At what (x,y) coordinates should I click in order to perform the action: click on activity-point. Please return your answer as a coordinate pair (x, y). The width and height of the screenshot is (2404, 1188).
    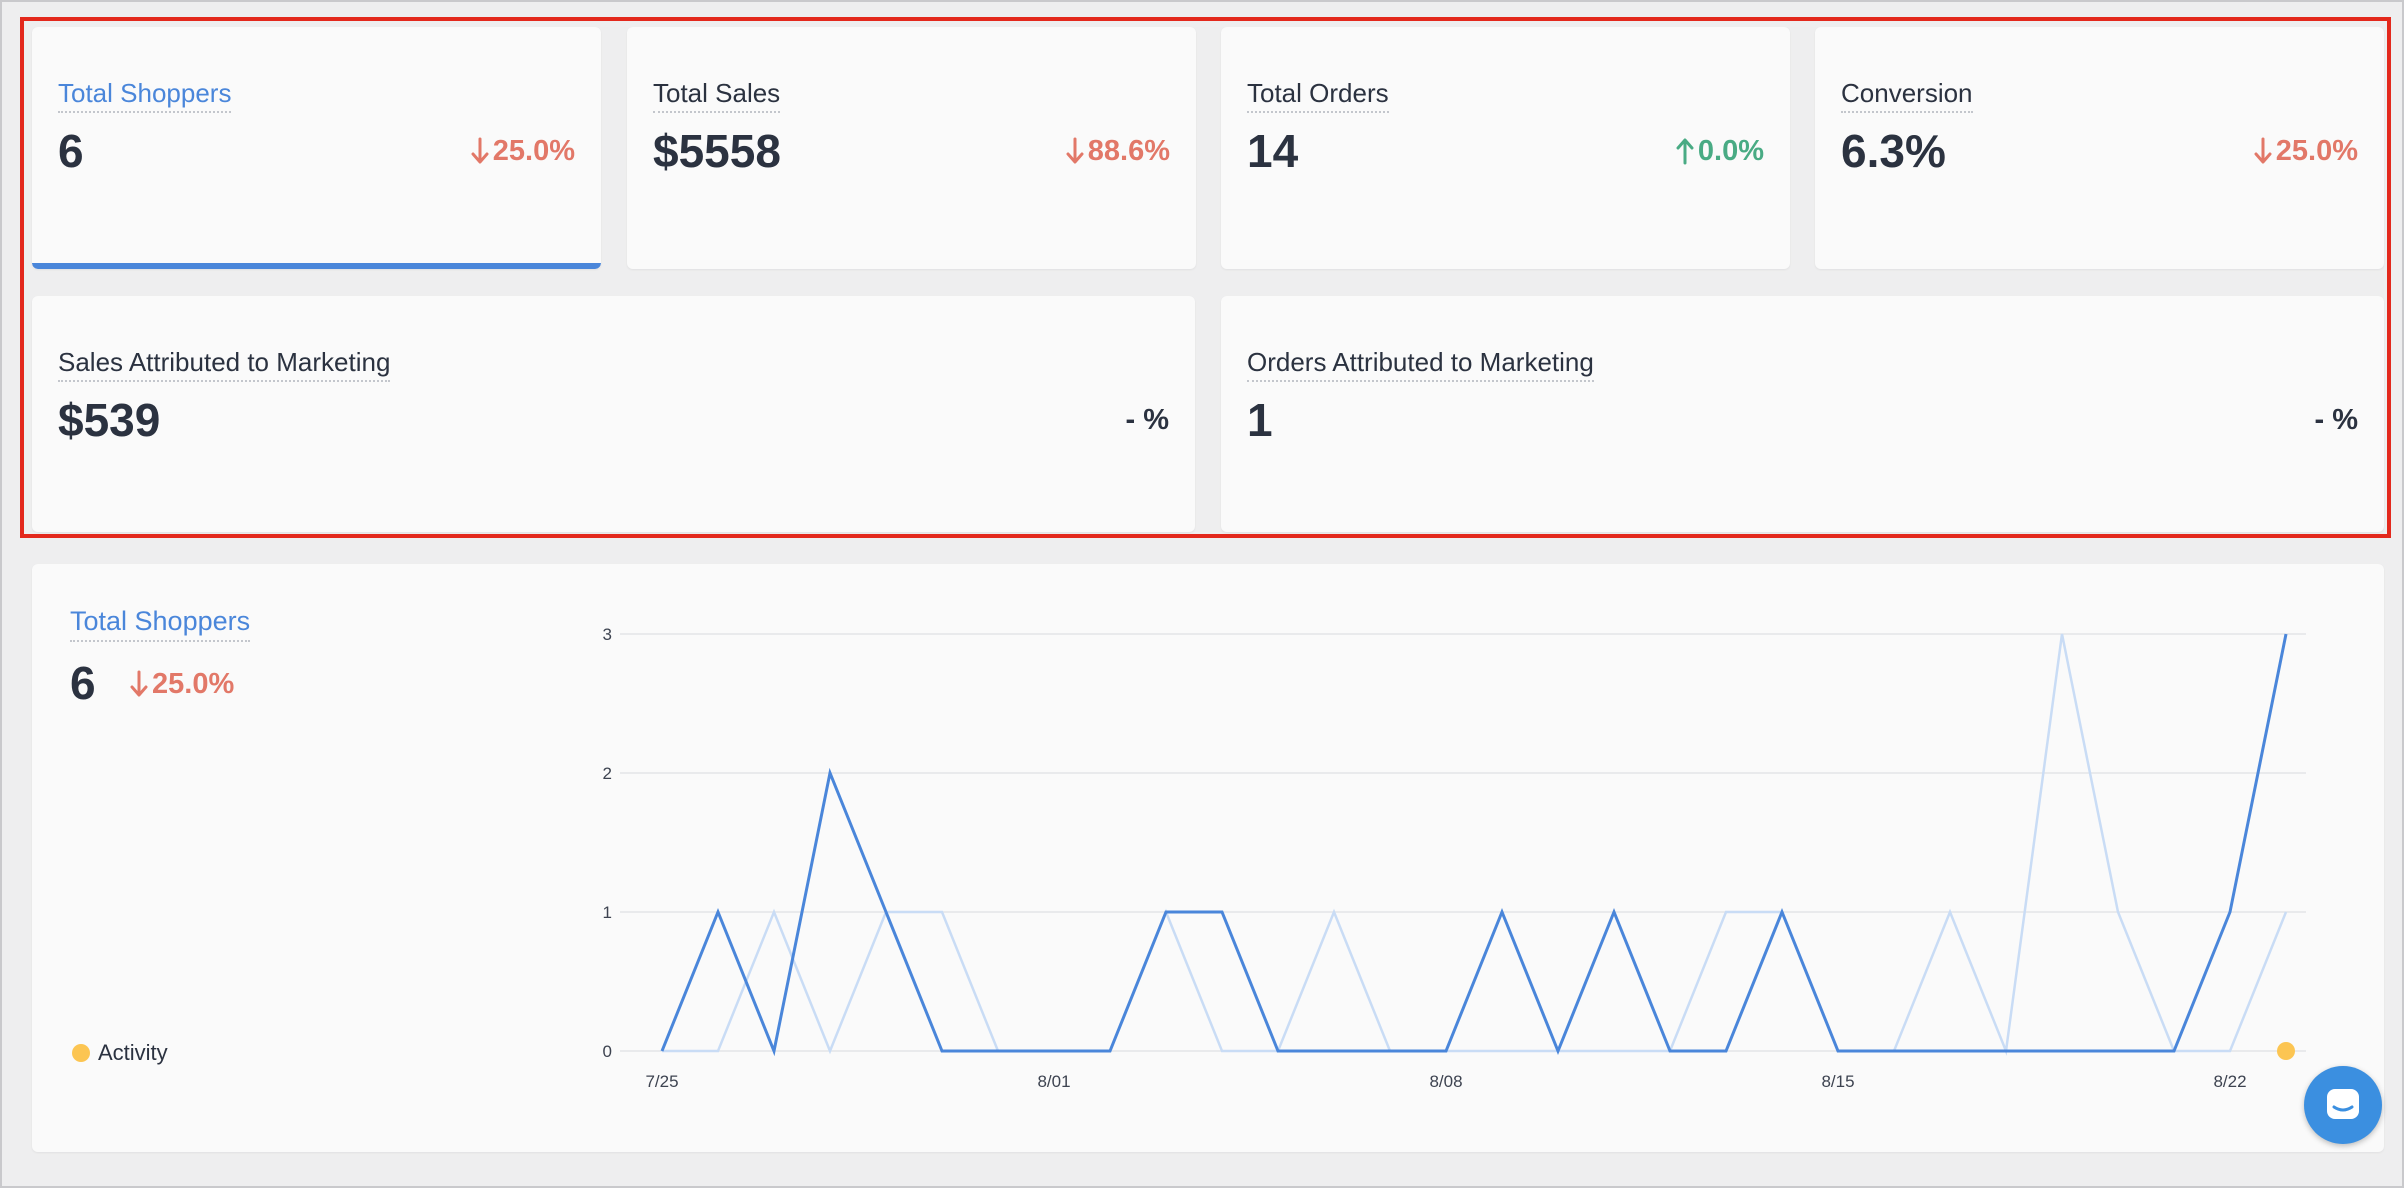
    Looking at the image, I should click on (2286, 1051).